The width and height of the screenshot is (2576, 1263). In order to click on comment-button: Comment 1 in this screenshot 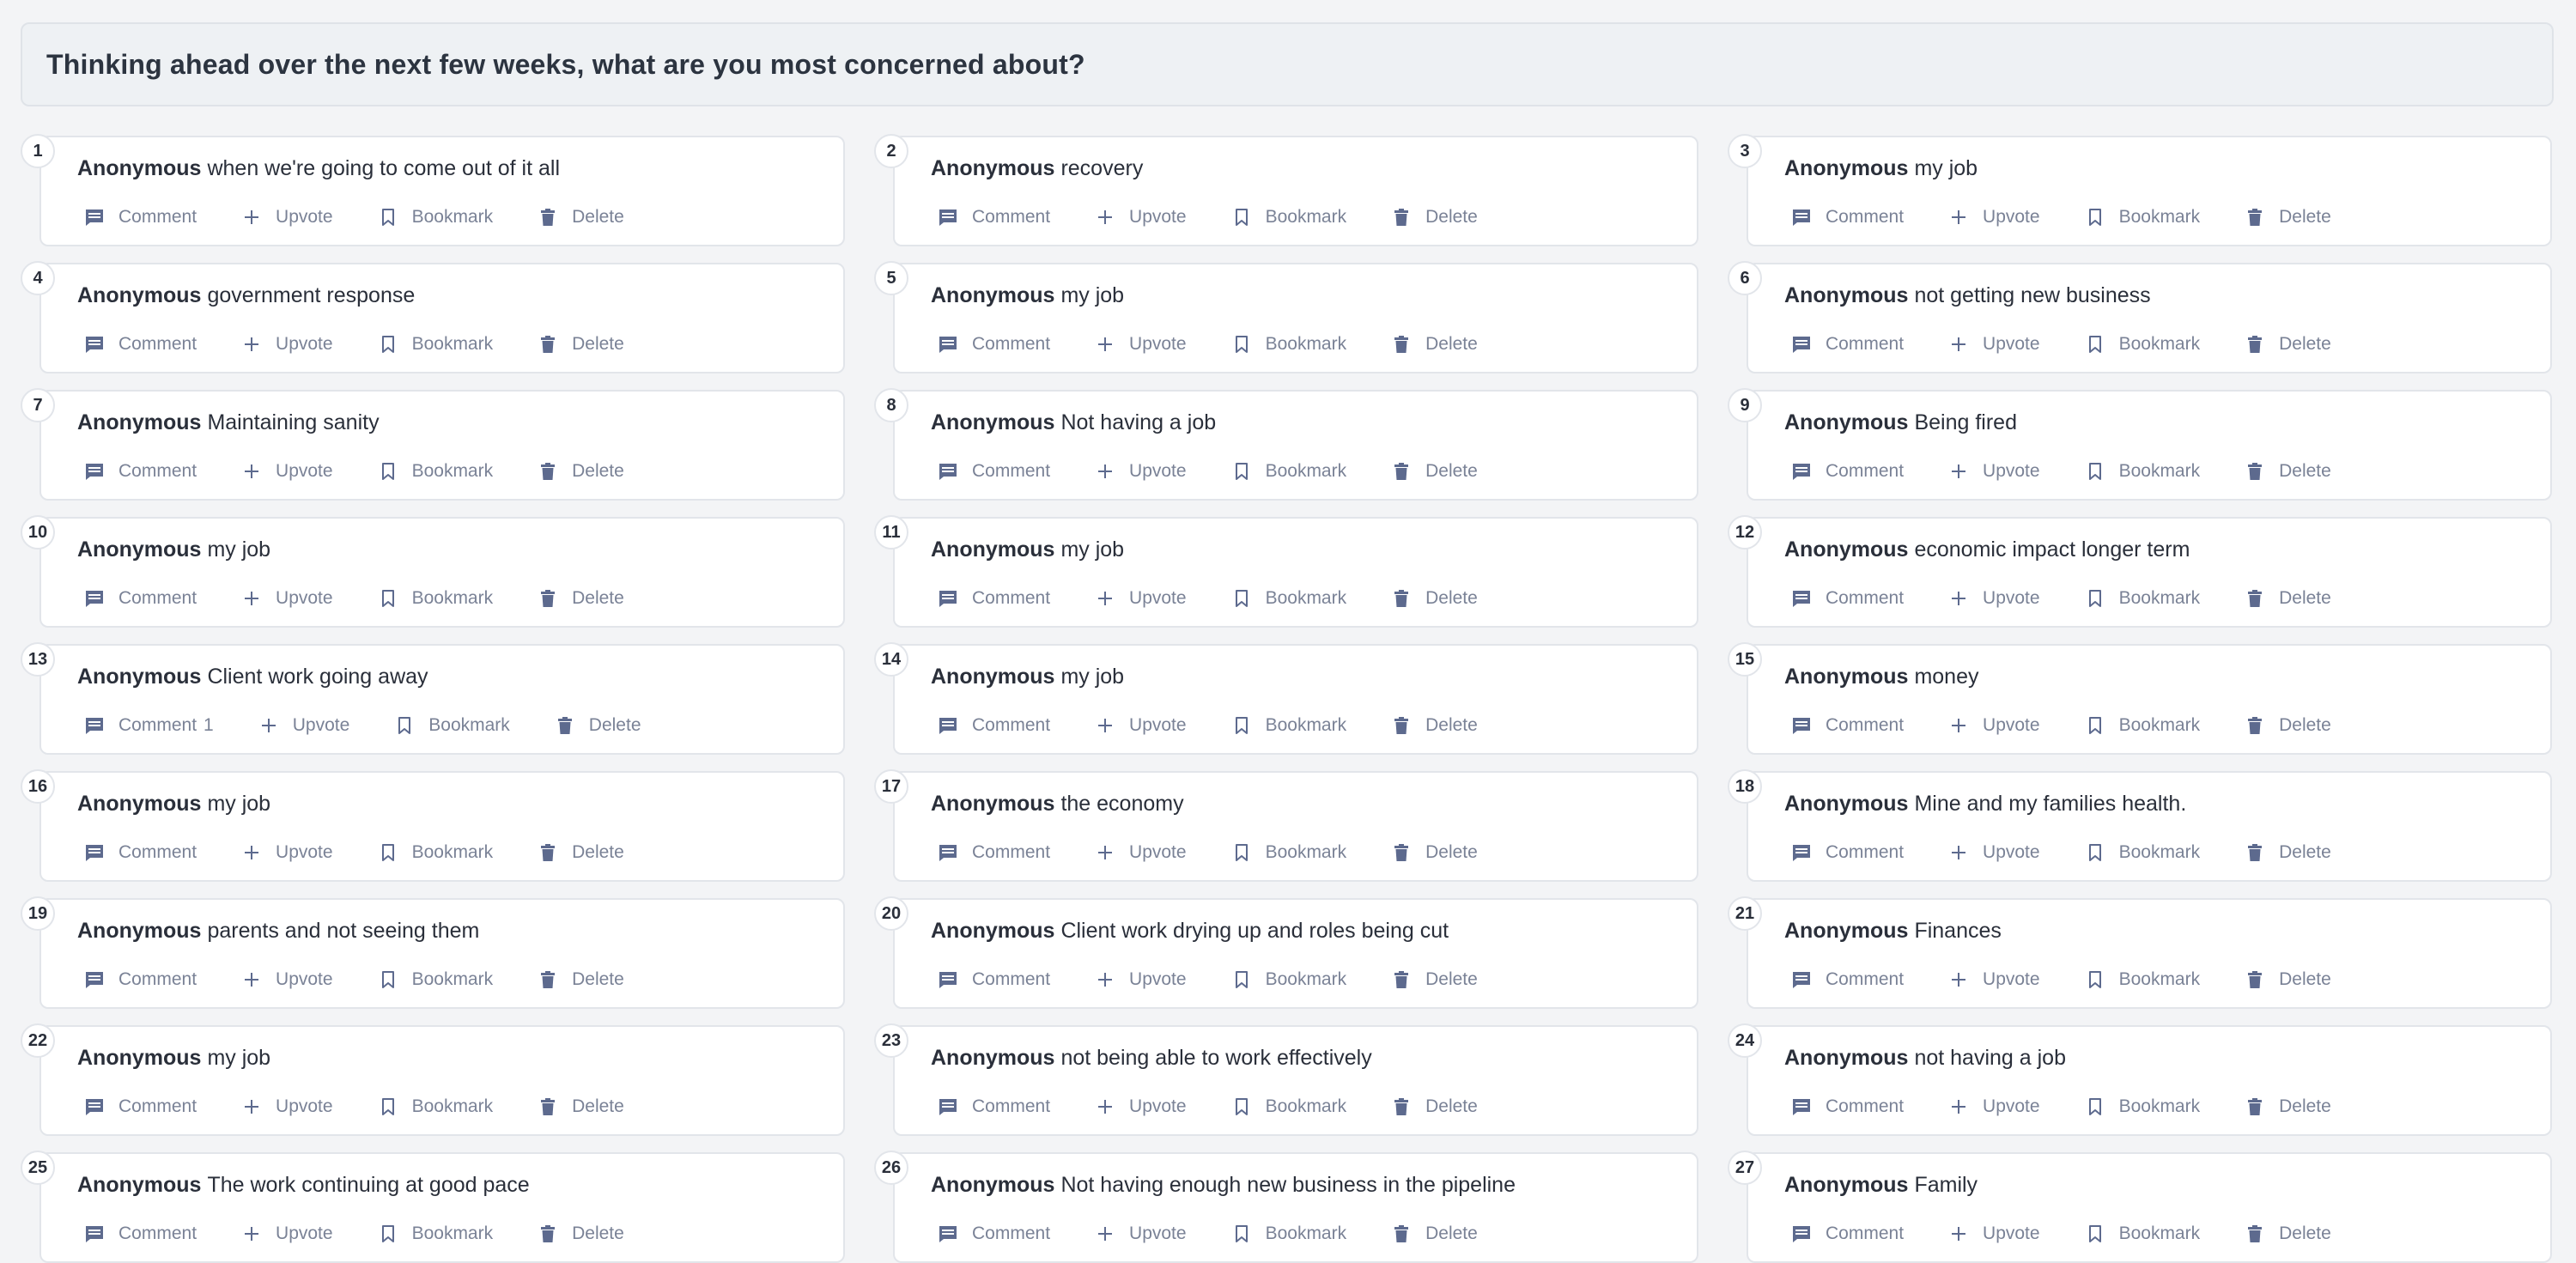, I will do `click(149, 725)`.